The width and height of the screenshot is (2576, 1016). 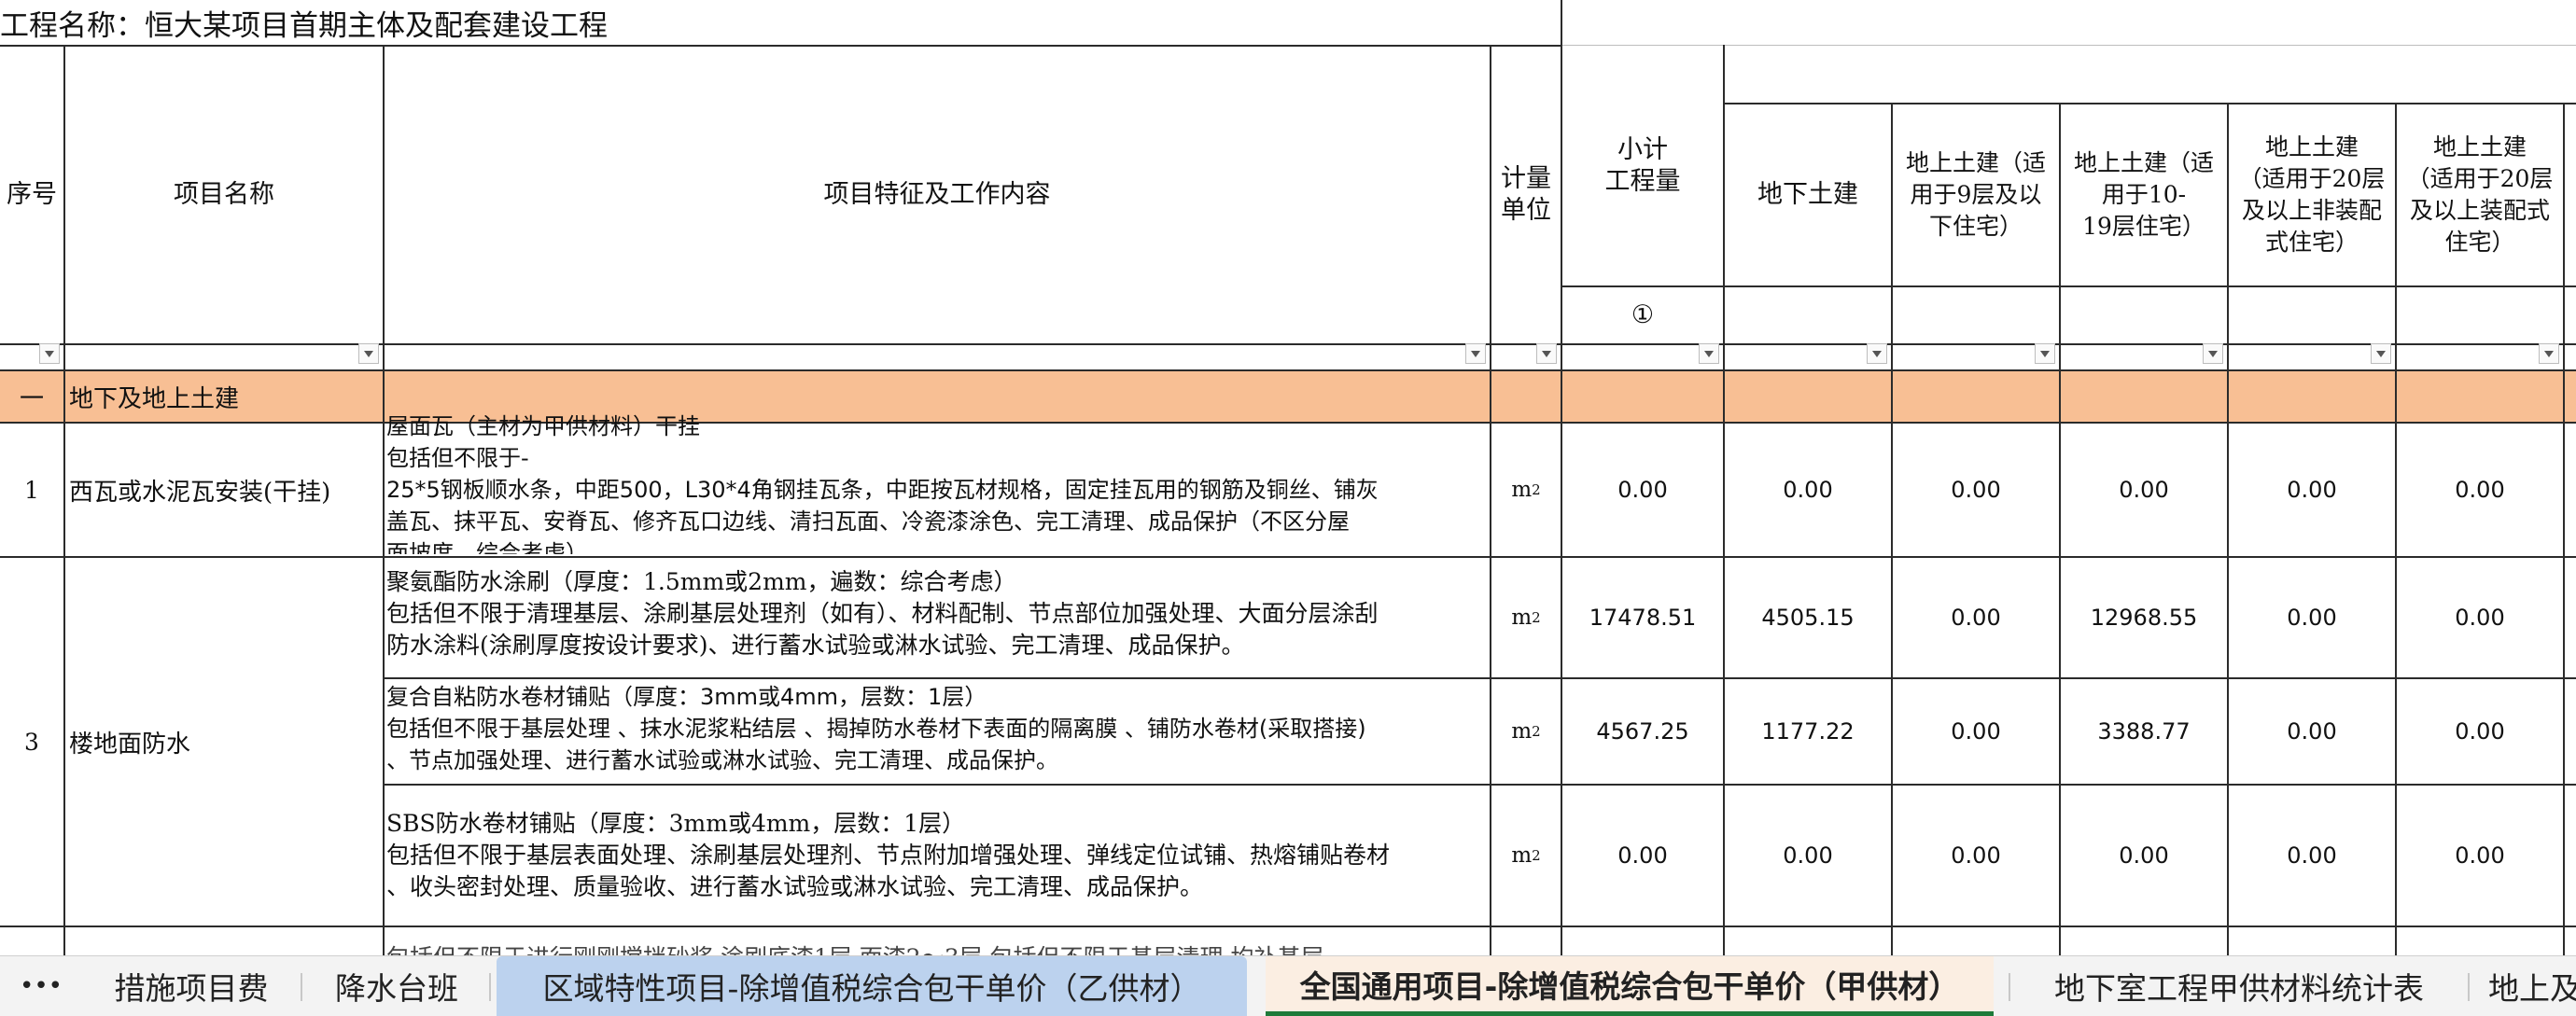 What do you see at coordinates (31, 490) in the screenshot?
I see `row1-seq: 1` at bounding box center [31, 490].